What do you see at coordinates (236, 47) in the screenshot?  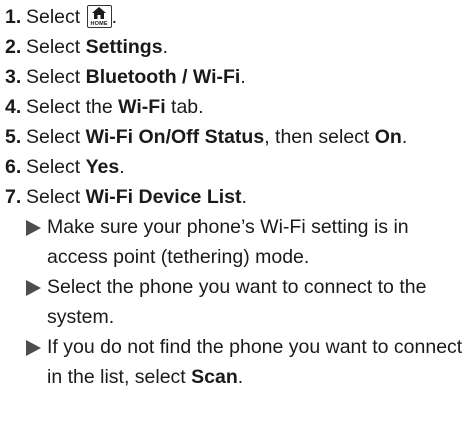 I see `step-2: 2. Select Settings.` at bounding box center [236, 47].